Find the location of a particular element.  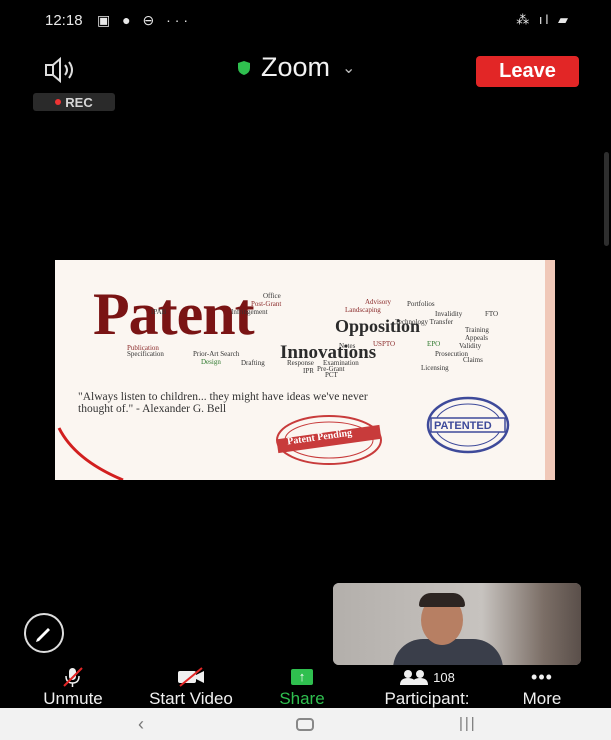

wordcloud-word: IPAB is located at coordinates (159, 312).